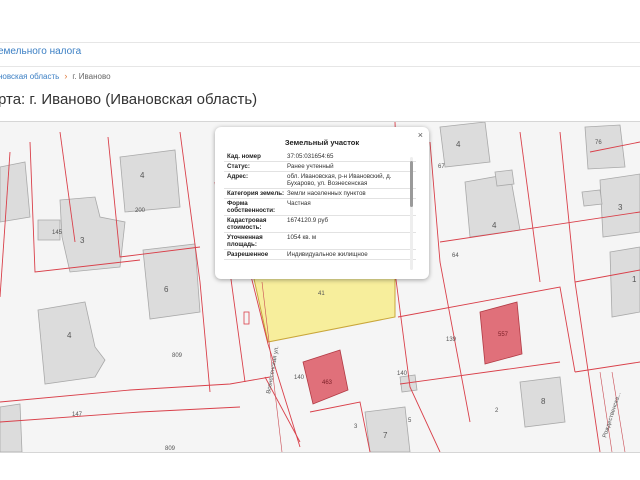 The image size is (640, 480). What do you see at coordinates (320, 66) in the screenshot?
I see `breadcrumb-divider` at bounding box center [320, 66].